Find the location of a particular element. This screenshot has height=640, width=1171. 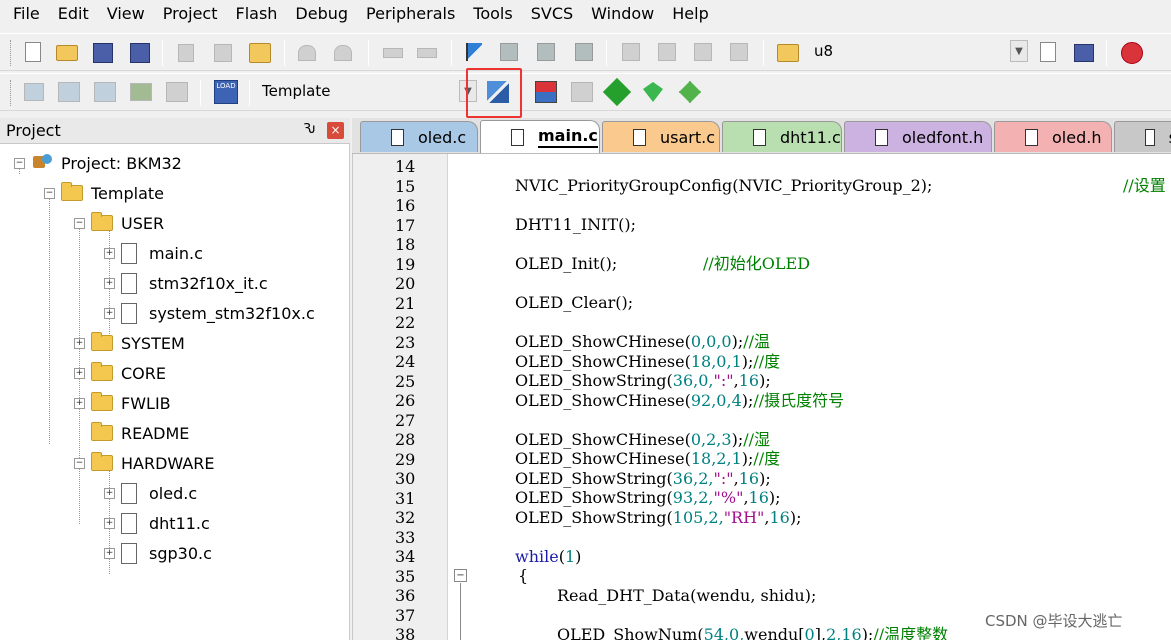

prev-bookmark-icon is located at coordinates (509, 52).